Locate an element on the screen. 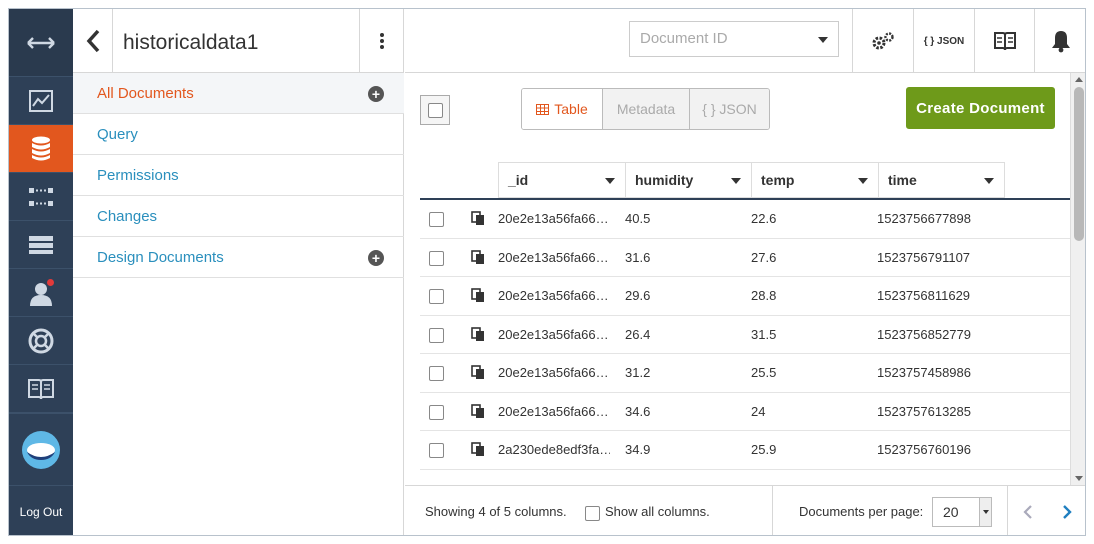 The width and height of the screenshot is (1094, 544). table-row: 20e2e13a56fa66… 34.6 24 1523757613285 is located at coordinates (745, 412).